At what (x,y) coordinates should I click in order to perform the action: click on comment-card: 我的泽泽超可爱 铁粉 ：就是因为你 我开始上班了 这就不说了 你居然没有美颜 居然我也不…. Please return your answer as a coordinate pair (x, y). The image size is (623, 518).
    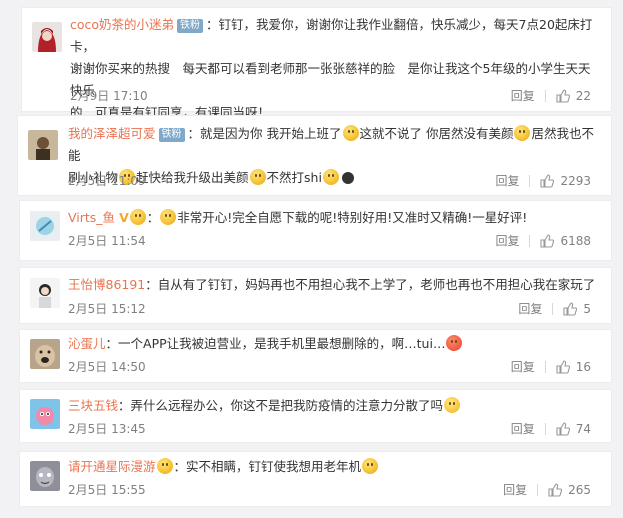
    Looking at the image, I should click on (314, 155).